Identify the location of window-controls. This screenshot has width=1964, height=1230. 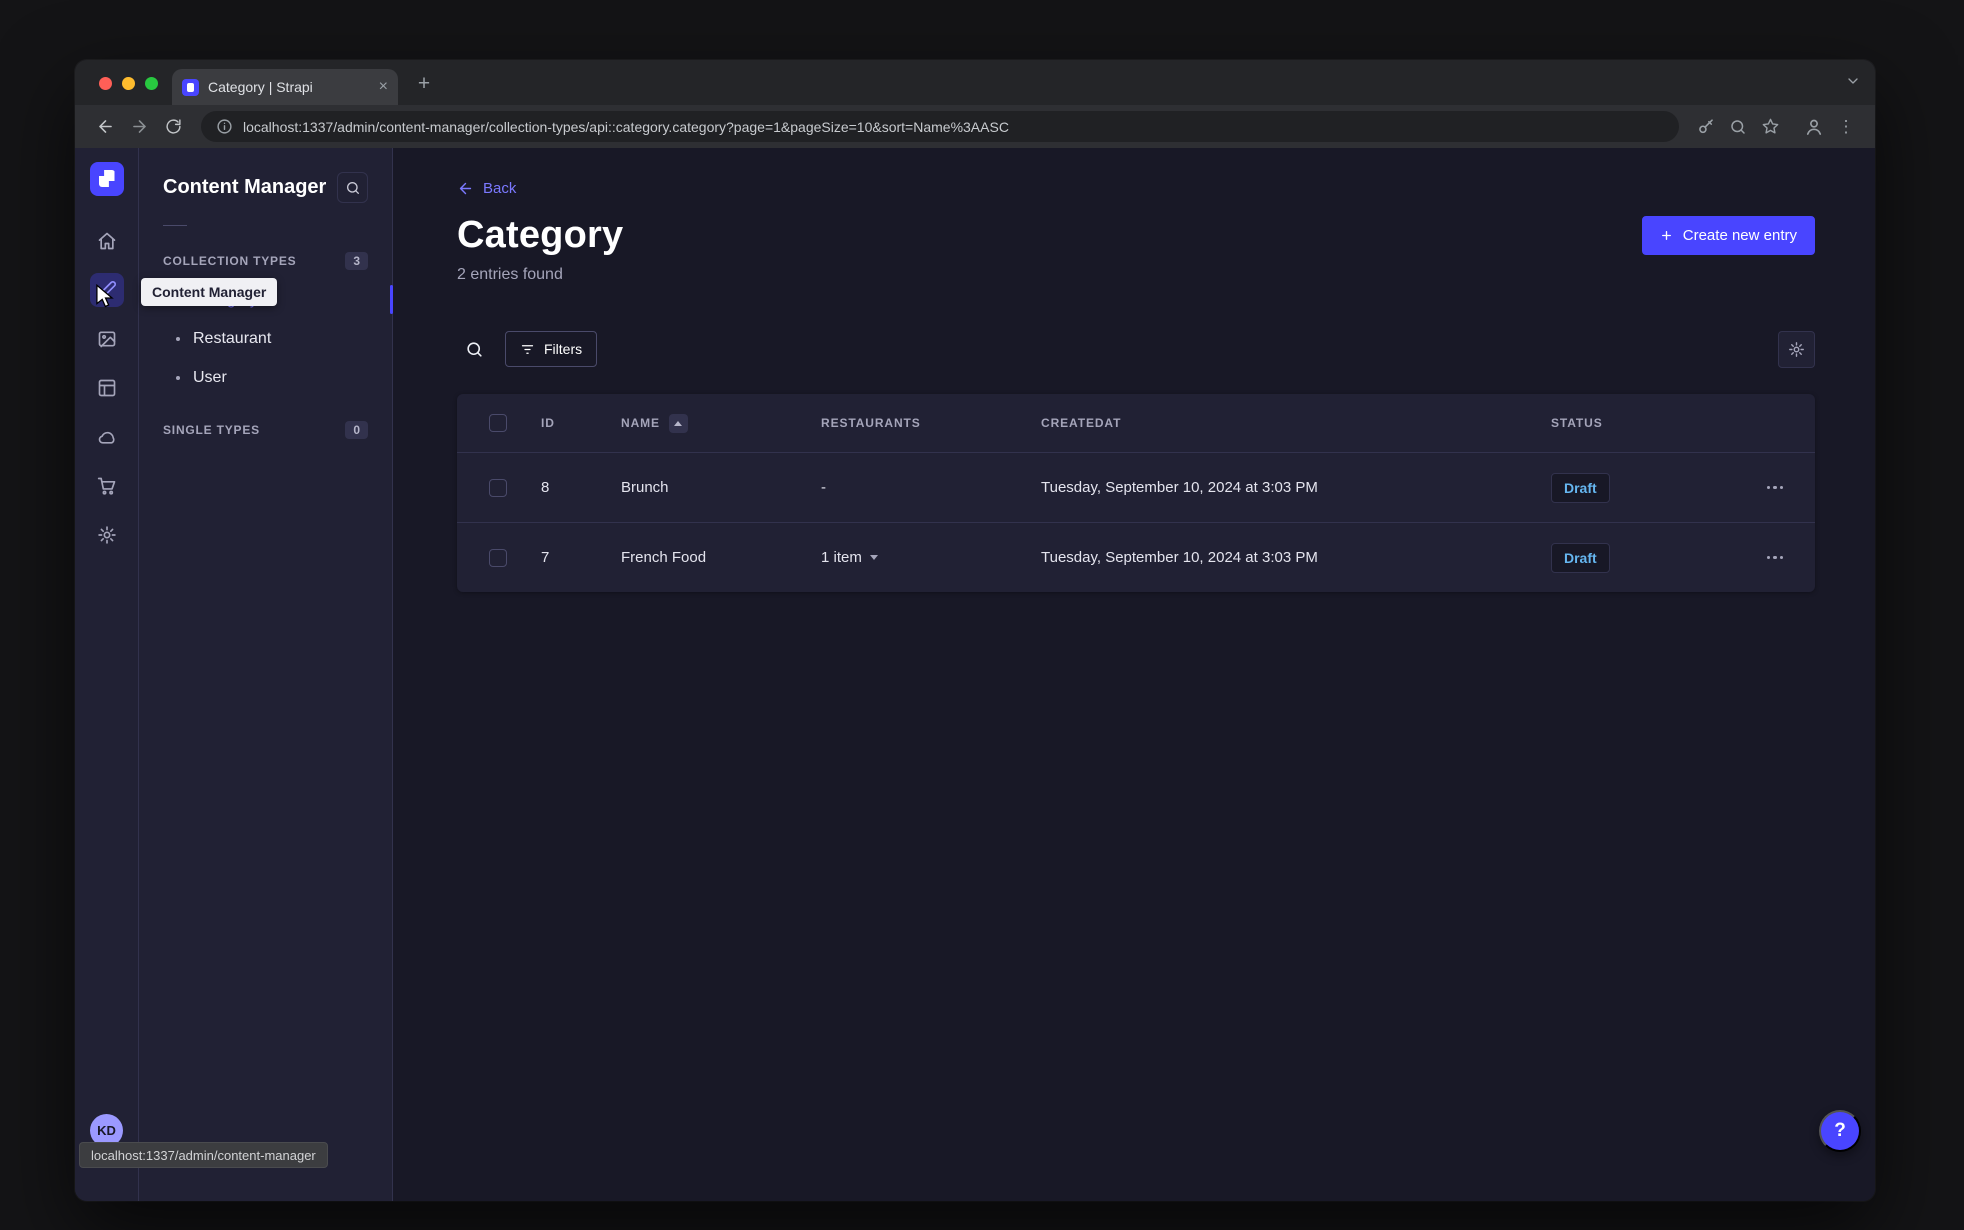
(128, 83).